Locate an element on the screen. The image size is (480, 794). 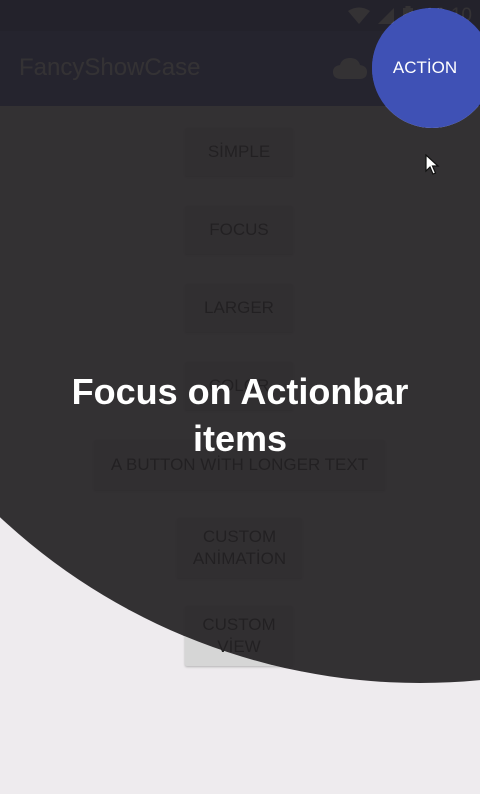
app-title: FancyShowCase is located at coordinates (110, 67).